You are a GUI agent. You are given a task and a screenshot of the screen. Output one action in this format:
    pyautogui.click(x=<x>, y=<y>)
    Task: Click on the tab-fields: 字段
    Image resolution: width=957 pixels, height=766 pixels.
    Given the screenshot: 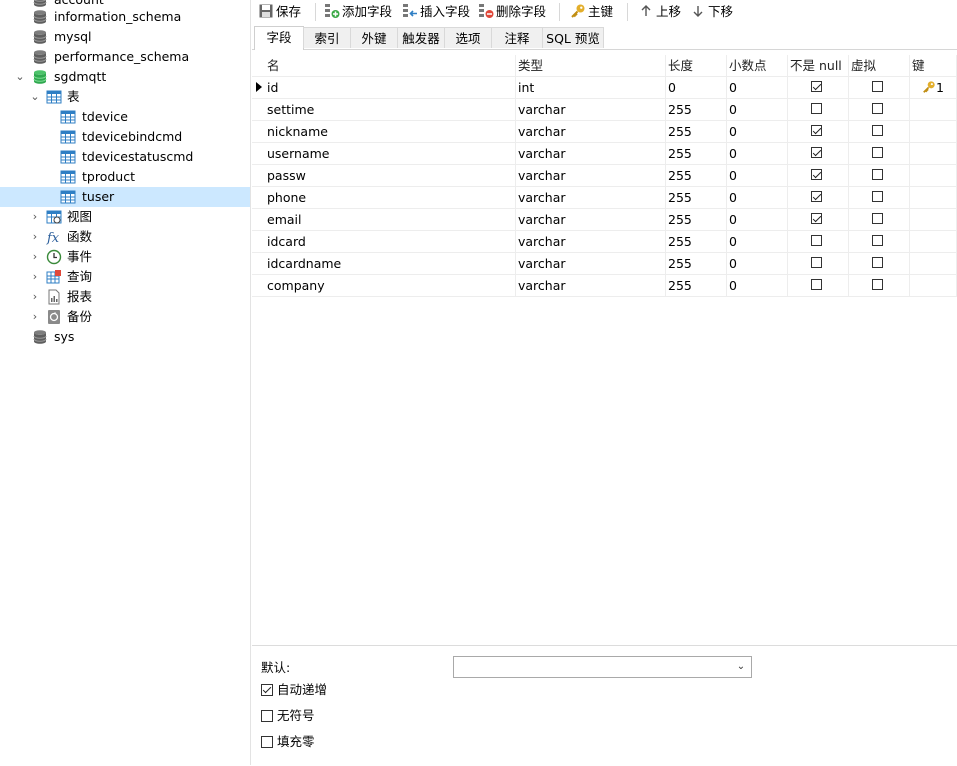 What is the action you would take?
    pyautogui.click(x=279, y=38)
    